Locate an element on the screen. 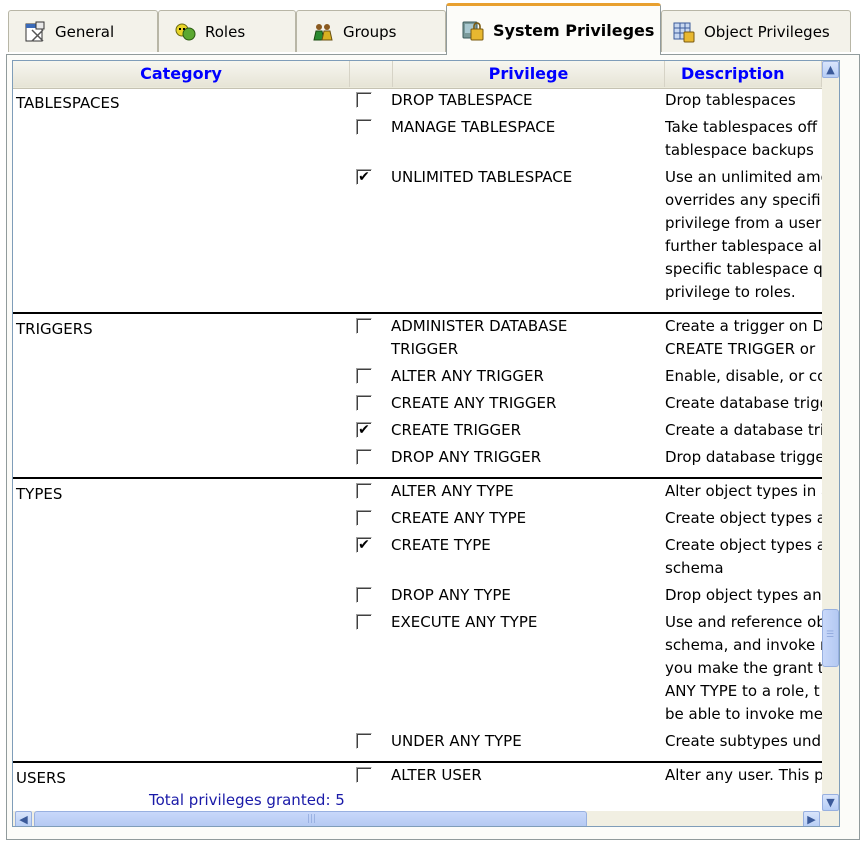 The width and height of the screenshot is (862, 843). grip-icon: ||| is located at coordinates (312, 819).